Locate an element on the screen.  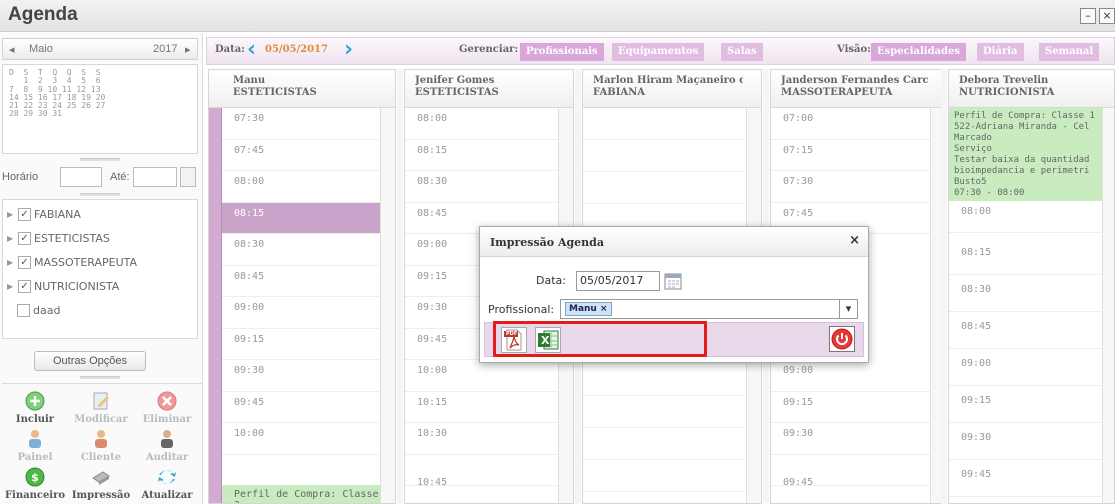
export-pdf-button: PDF is located at coordinates (514, 340).